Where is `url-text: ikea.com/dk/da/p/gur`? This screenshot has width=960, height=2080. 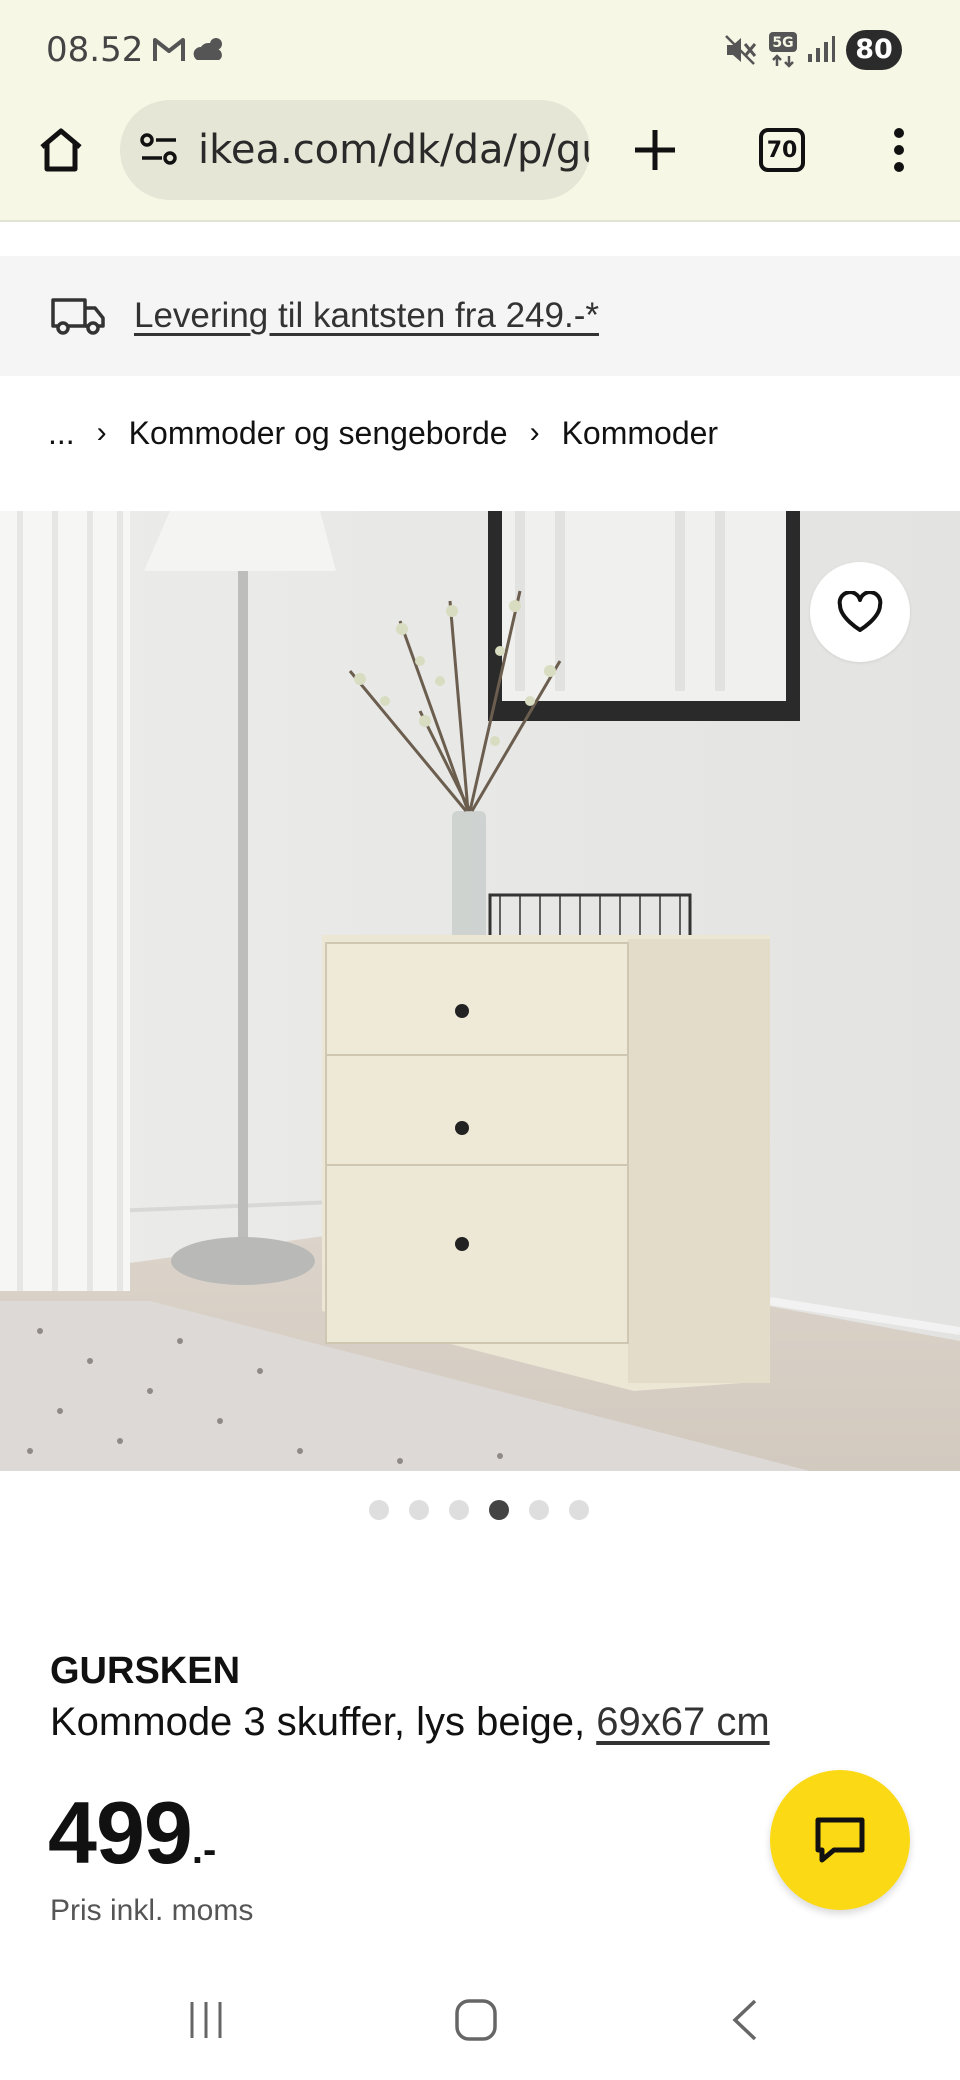 url-text: ikea.com/dk/da/p/gur is located at coordinates (394, 150).